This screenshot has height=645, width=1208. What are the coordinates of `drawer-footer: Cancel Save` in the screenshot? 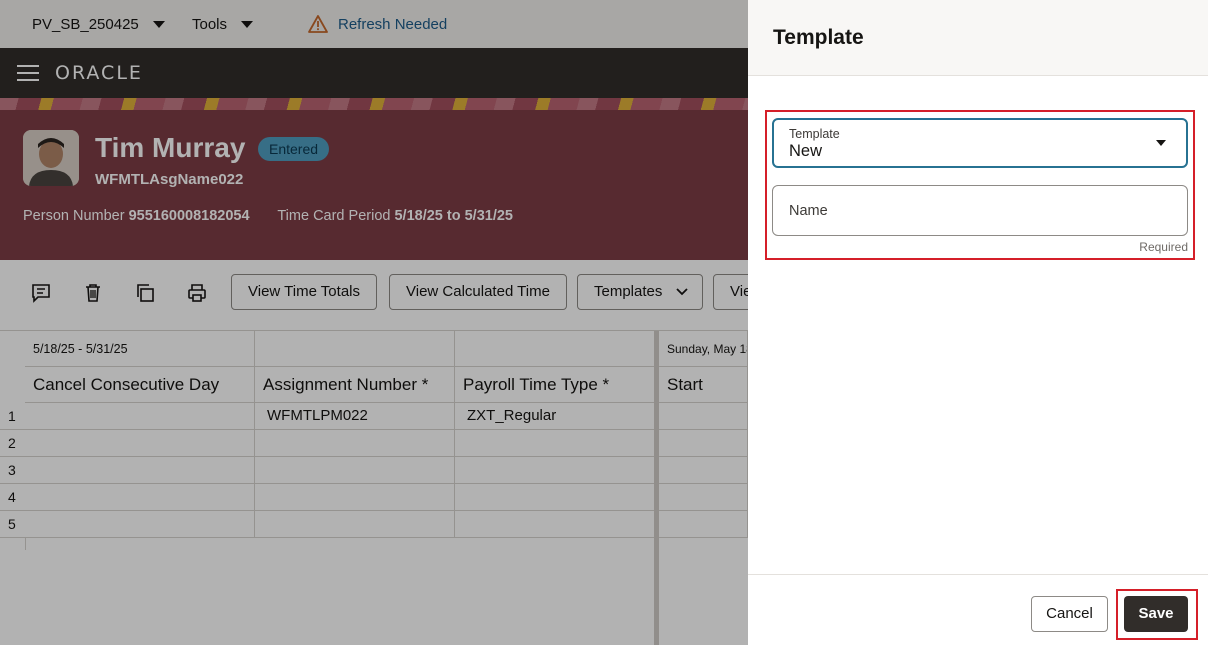 It's located at (978, 609).